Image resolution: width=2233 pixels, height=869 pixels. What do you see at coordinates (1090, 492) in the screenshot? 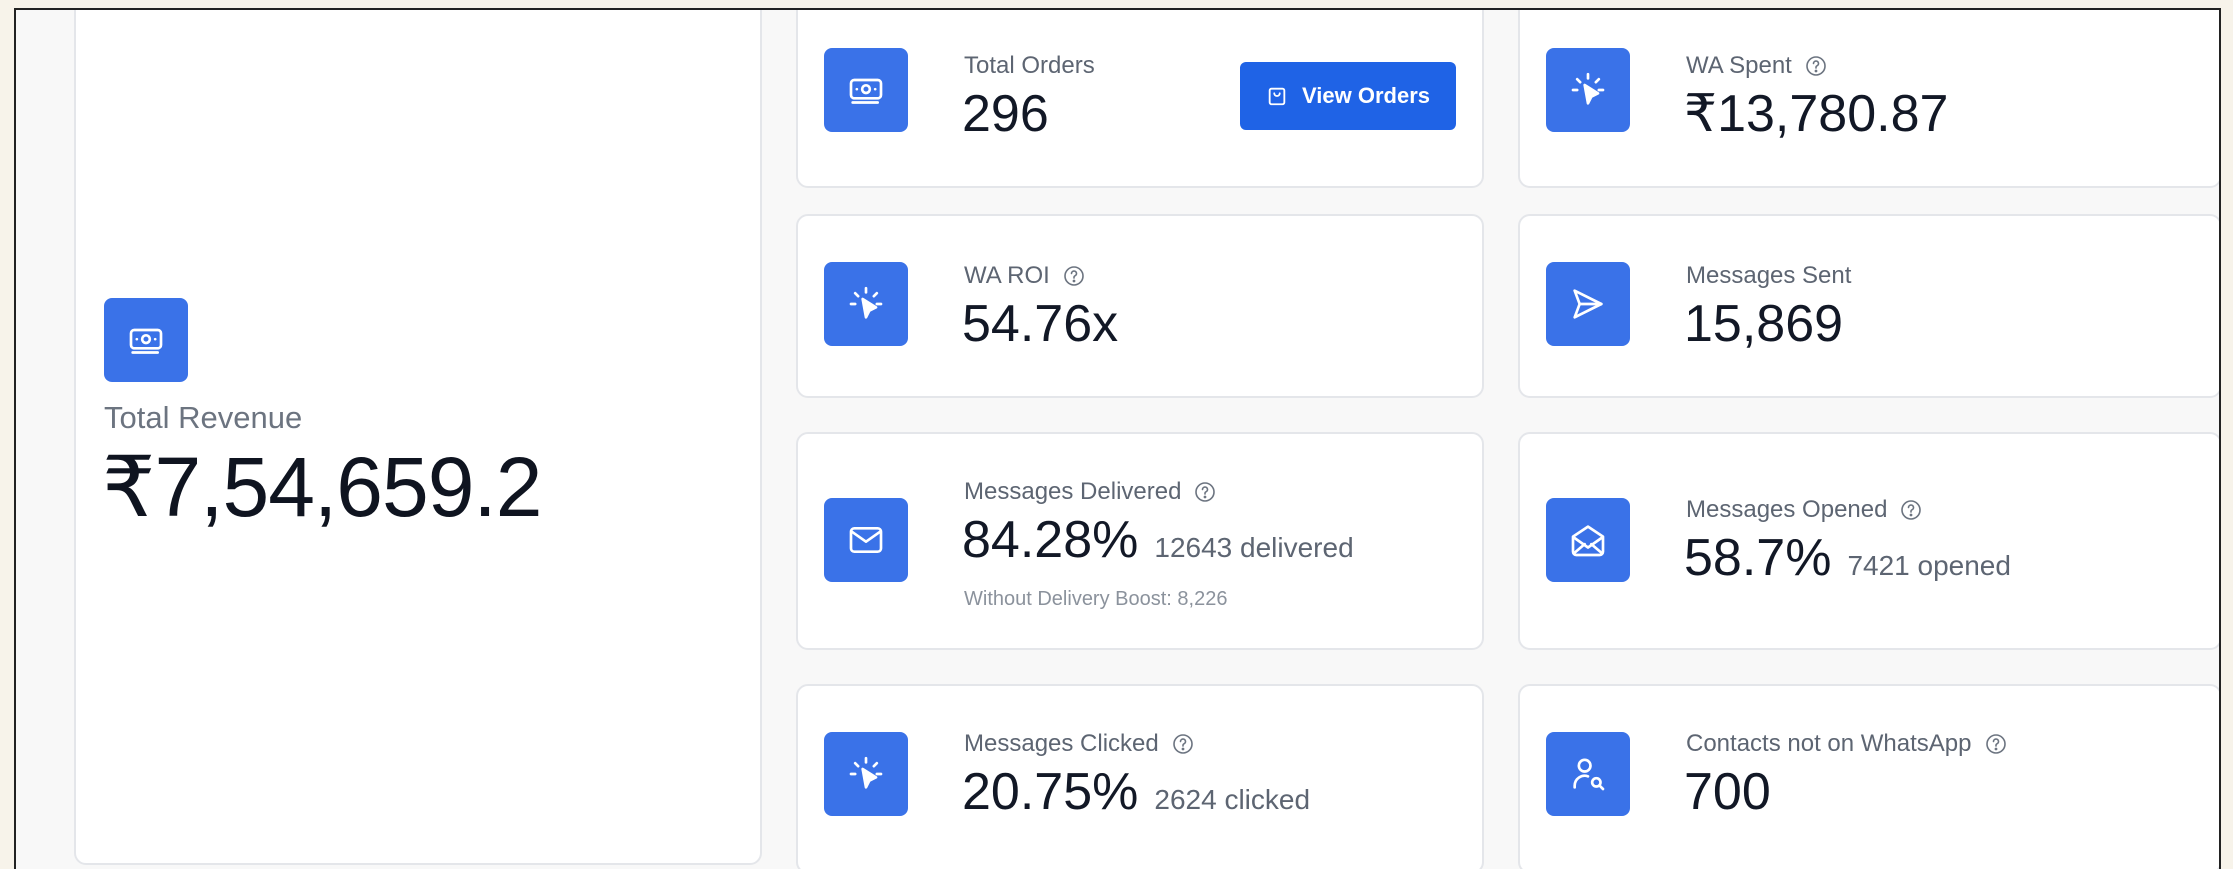
I see `messages-delivered-label: Messages Delivered` at bounding box center [1090, 492].